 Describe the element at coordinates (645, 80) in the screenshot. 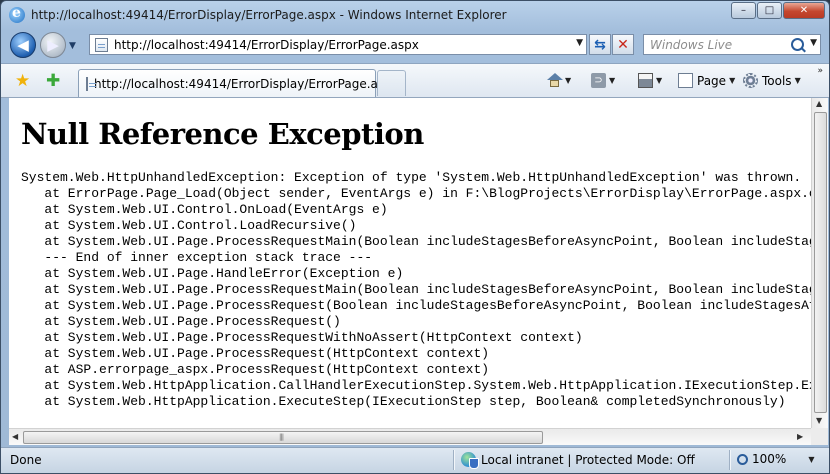

I see `printer-icon` at that location.